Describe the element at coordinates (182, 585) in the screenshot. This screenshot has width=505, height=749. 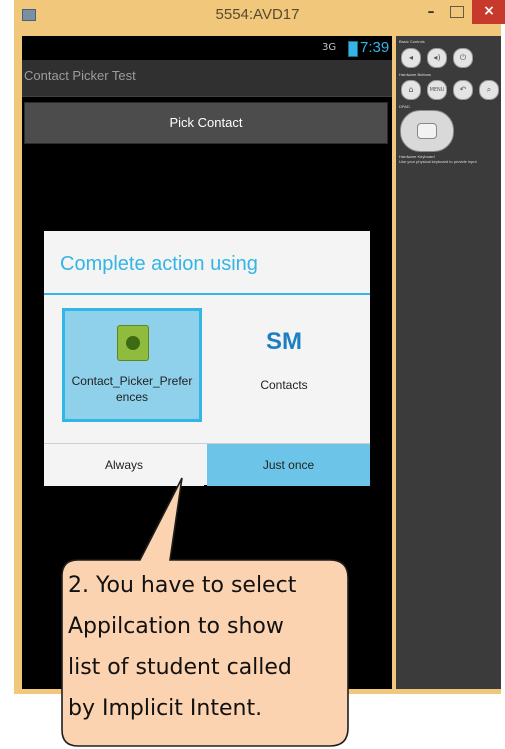
I see `callout-line: 2. You have to select` at that location.